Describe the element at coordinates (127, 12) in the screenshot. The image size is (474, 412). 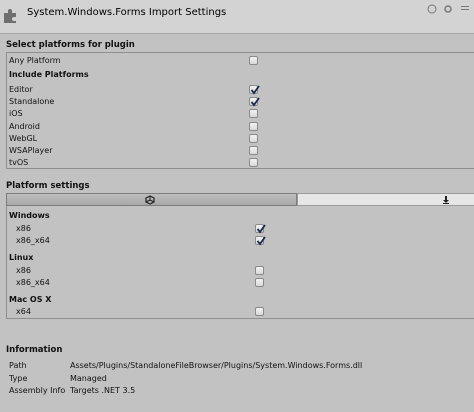
I see `inspector-title: System.Windows.Forms Import Settings` at that location.